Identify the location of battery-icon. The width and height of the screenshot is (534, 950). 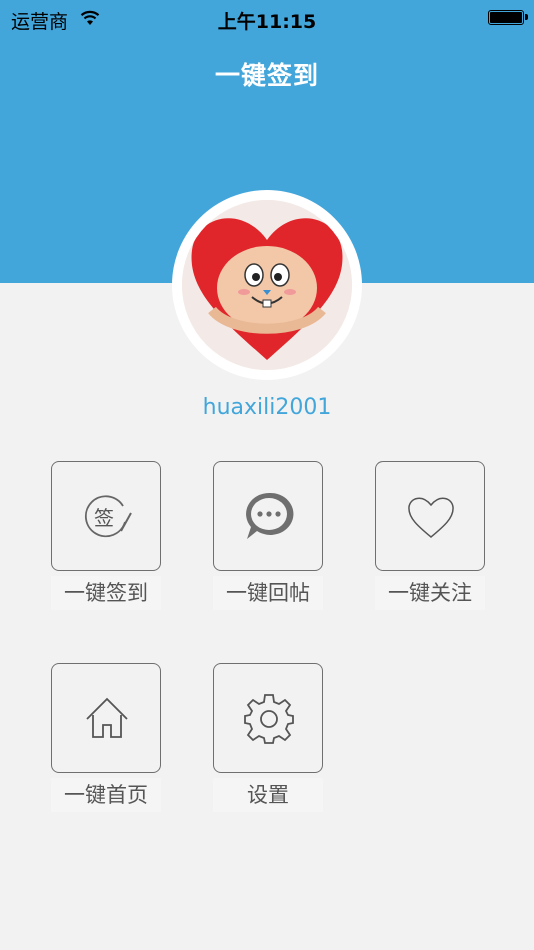
(508, 17).